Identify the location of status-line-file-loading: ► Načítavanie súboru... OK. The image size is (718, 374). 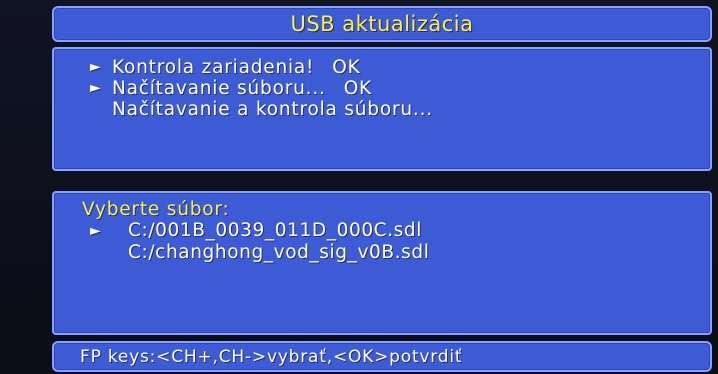
(400, 88).